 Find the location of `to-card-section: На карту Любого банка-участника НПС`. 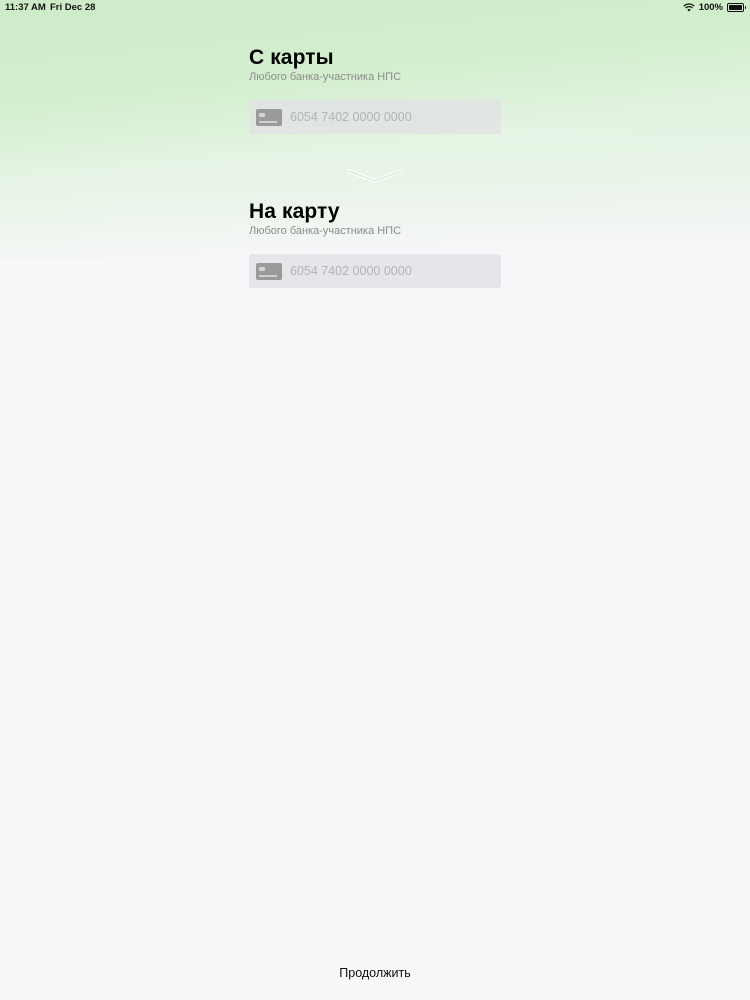

to-card-section: На карту Любого банка-участника НПС is located at coordinates (375, 244).